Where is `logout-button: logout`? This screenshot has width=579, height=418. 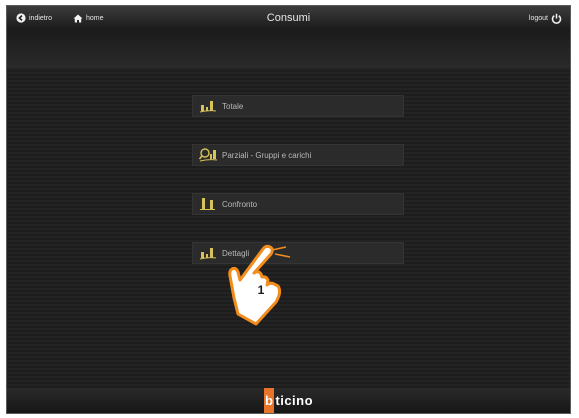 logout-button: logout is located at coordinates (545, 18).